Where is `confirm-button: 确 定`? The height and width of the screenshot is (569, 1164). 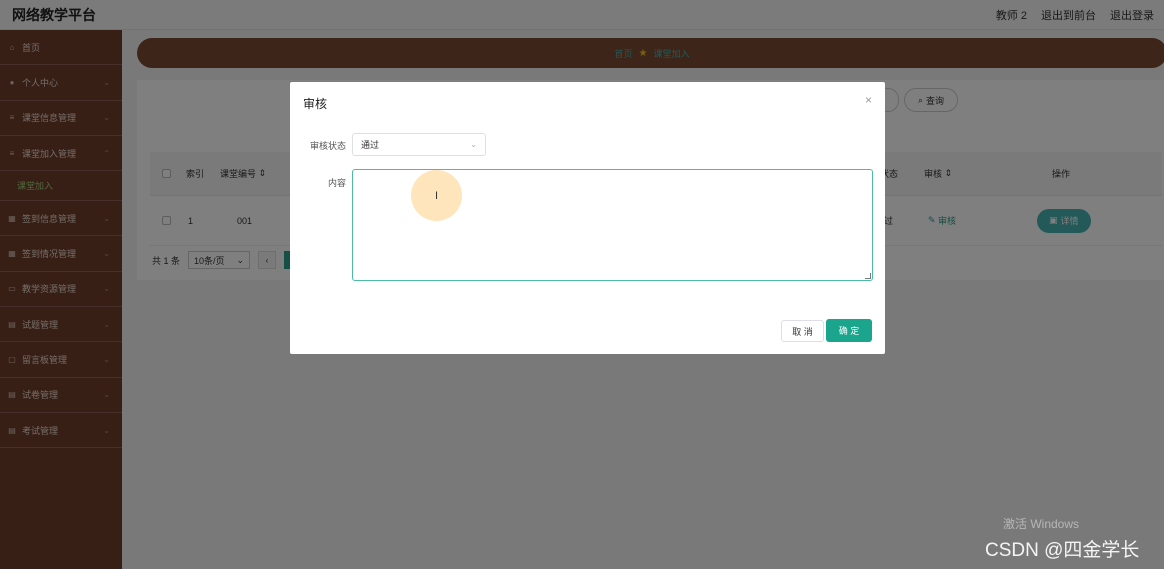
confirm-button: 确 定 is located at coordinates (849, 330).